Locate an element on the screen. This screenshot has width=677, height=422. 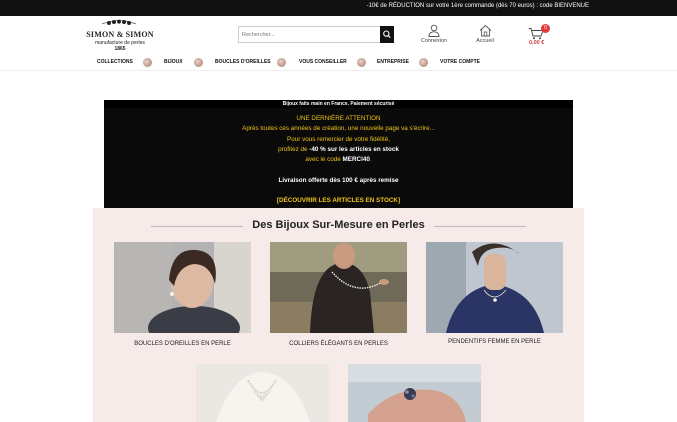
section-title: Des Bijoux Sur-Mesure en Perles is located at coordinates (338, 225).